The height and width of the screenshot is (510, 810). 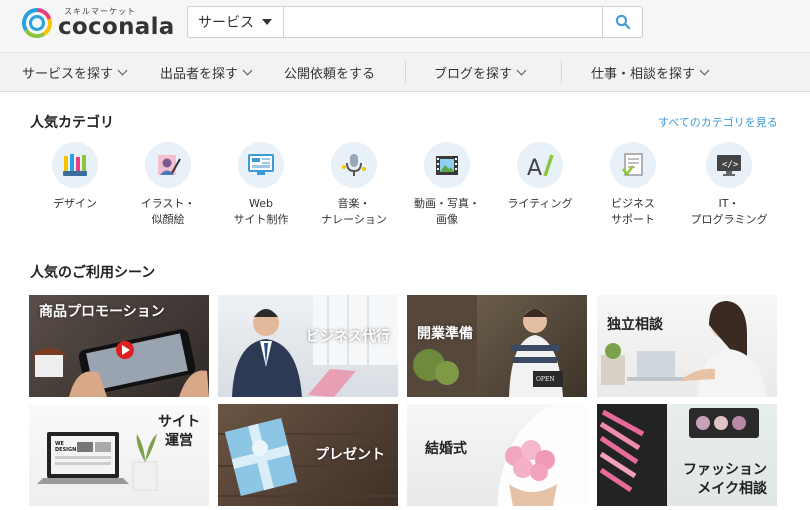 I want to click on category-writing: A ライティング, so click(x=540, y=177).